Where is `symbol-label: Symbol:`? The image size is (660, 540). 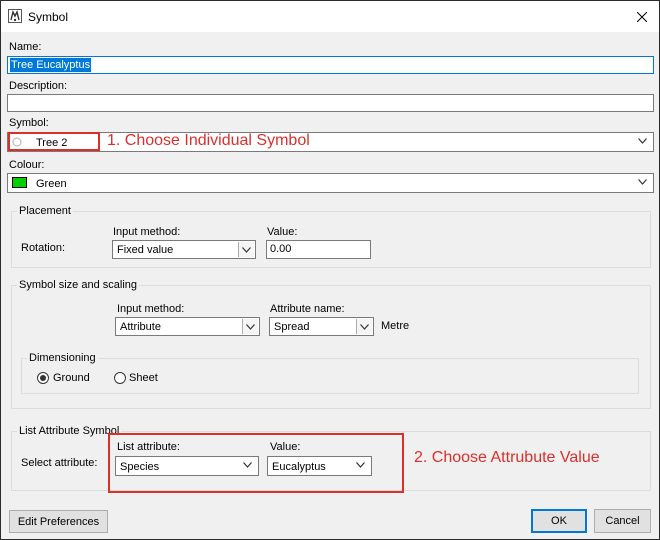
symbol-label: Symbol: is located at coordinates (29, 123).